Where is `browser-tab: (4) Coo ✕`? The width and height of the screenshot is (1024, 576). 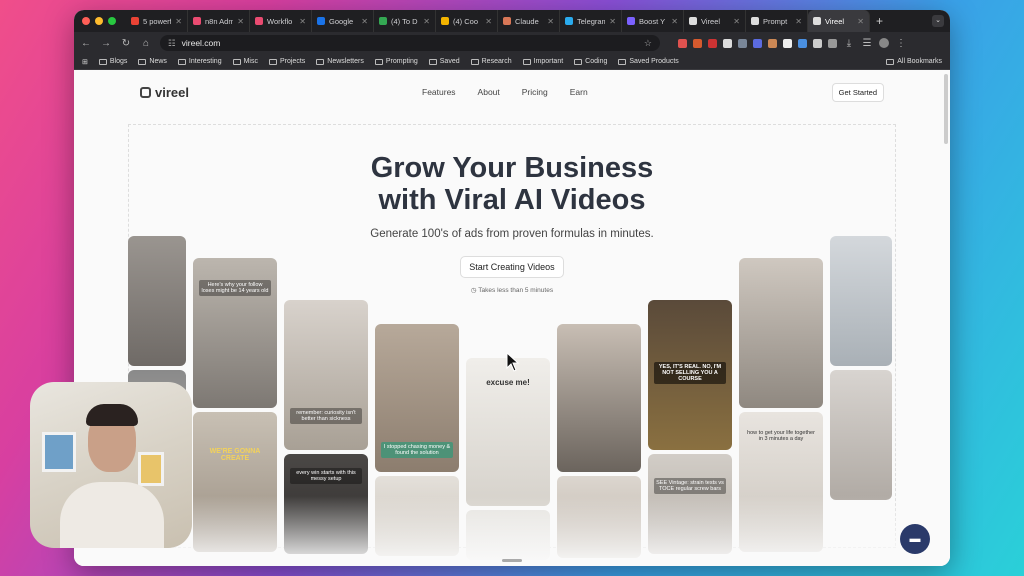 browser-tab: (4) Coo ✕ is located at coordinates (467, 21).